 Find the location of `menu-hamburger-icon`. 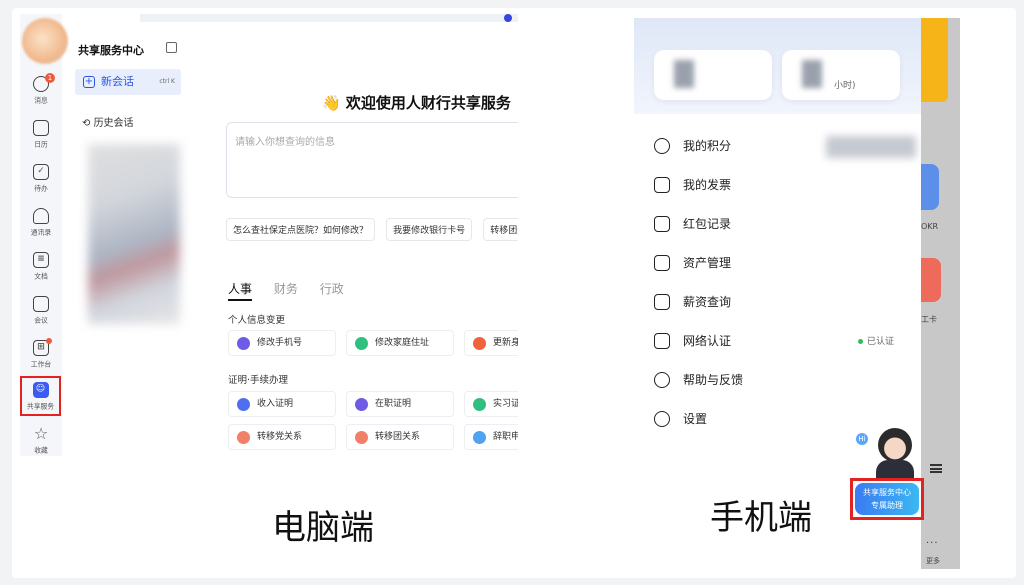

menu-hamburger-icon is located at coordinates (936, 468).